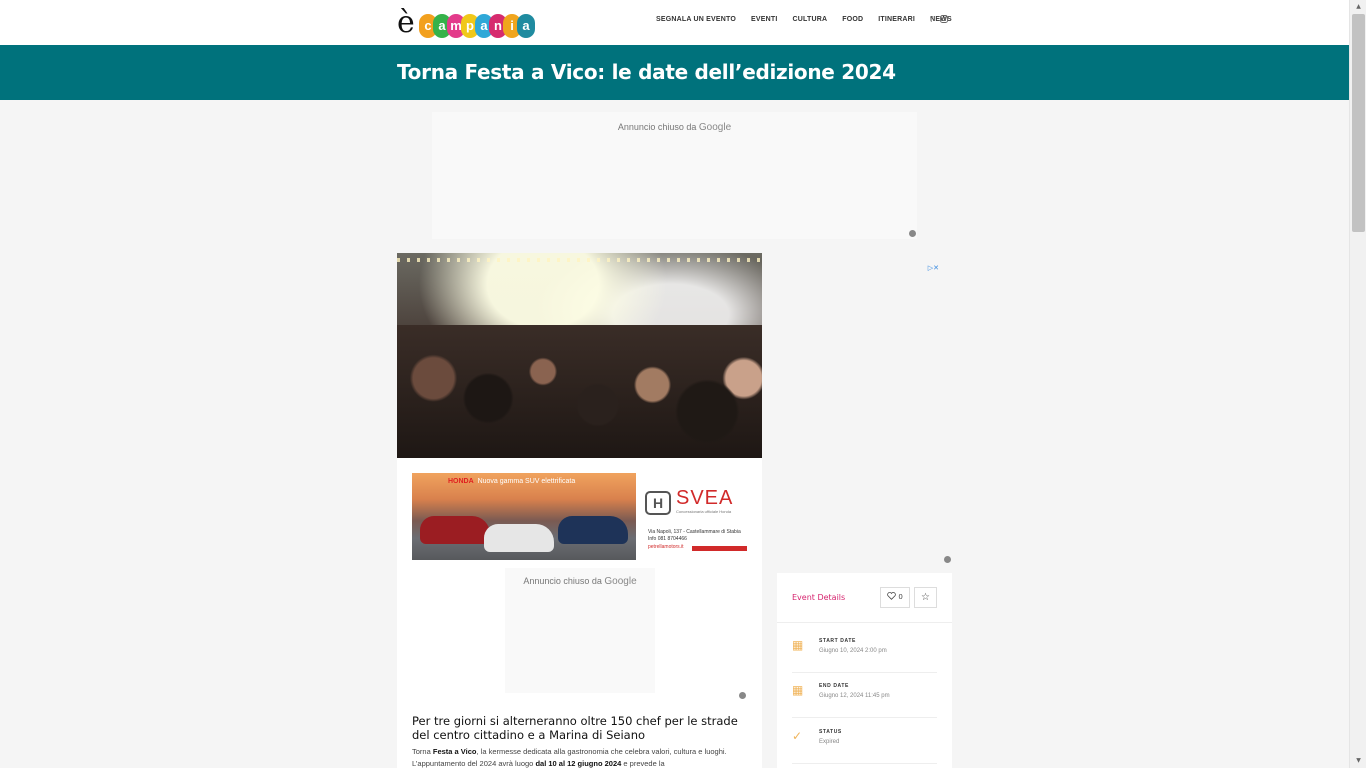 Image resolution: width=1366 pixels, height=768 pixels. What do you see at coordinates (810, 19) in the screenshot?
I see `nav-cultura: CULTURA` at bounding box center [810, 19].